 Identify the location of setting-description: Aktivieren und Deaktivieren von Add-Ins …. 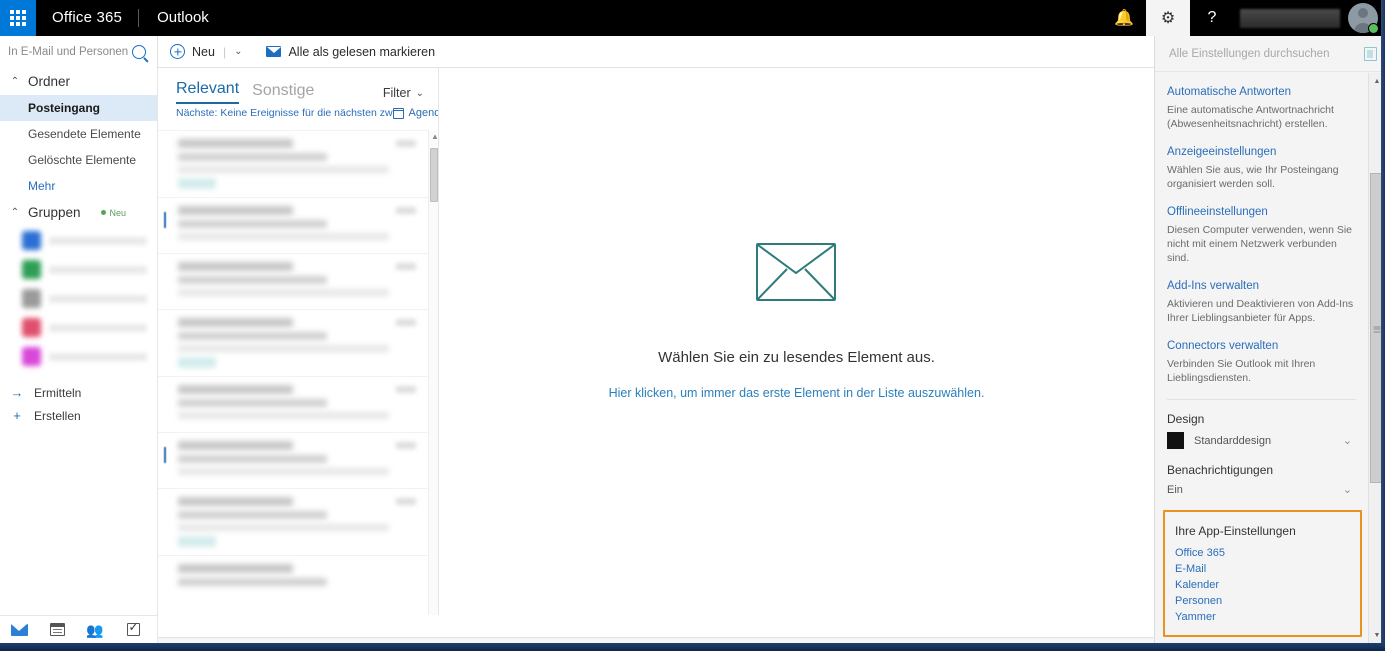
(1260, 311).